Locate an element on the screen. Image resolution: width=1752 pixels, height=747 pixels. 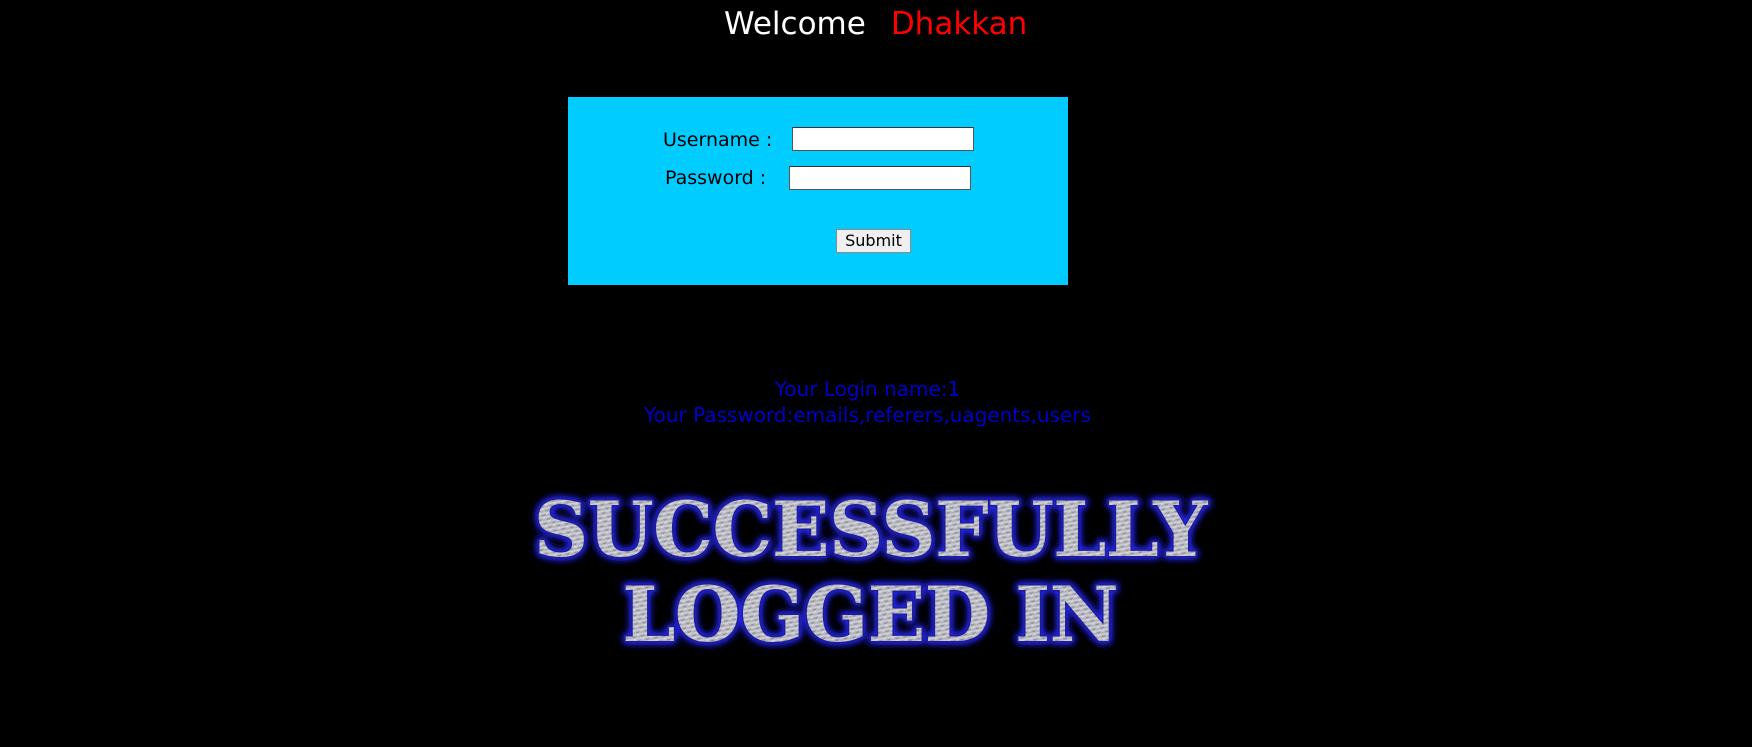
success-banner: SUCCESSFULLY LOGGED IN is located at coordinates (871, 571).